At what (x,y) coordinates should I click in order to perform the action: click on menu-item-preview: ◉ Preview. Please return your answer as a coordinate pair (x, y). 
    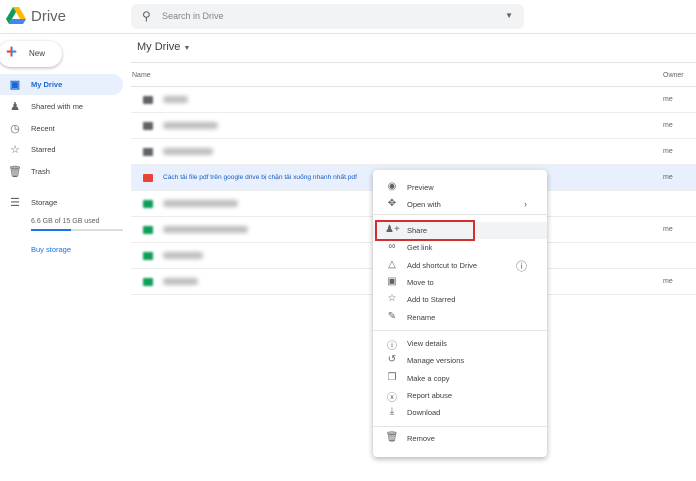
    Looking at the image, I should click on (460, 187).